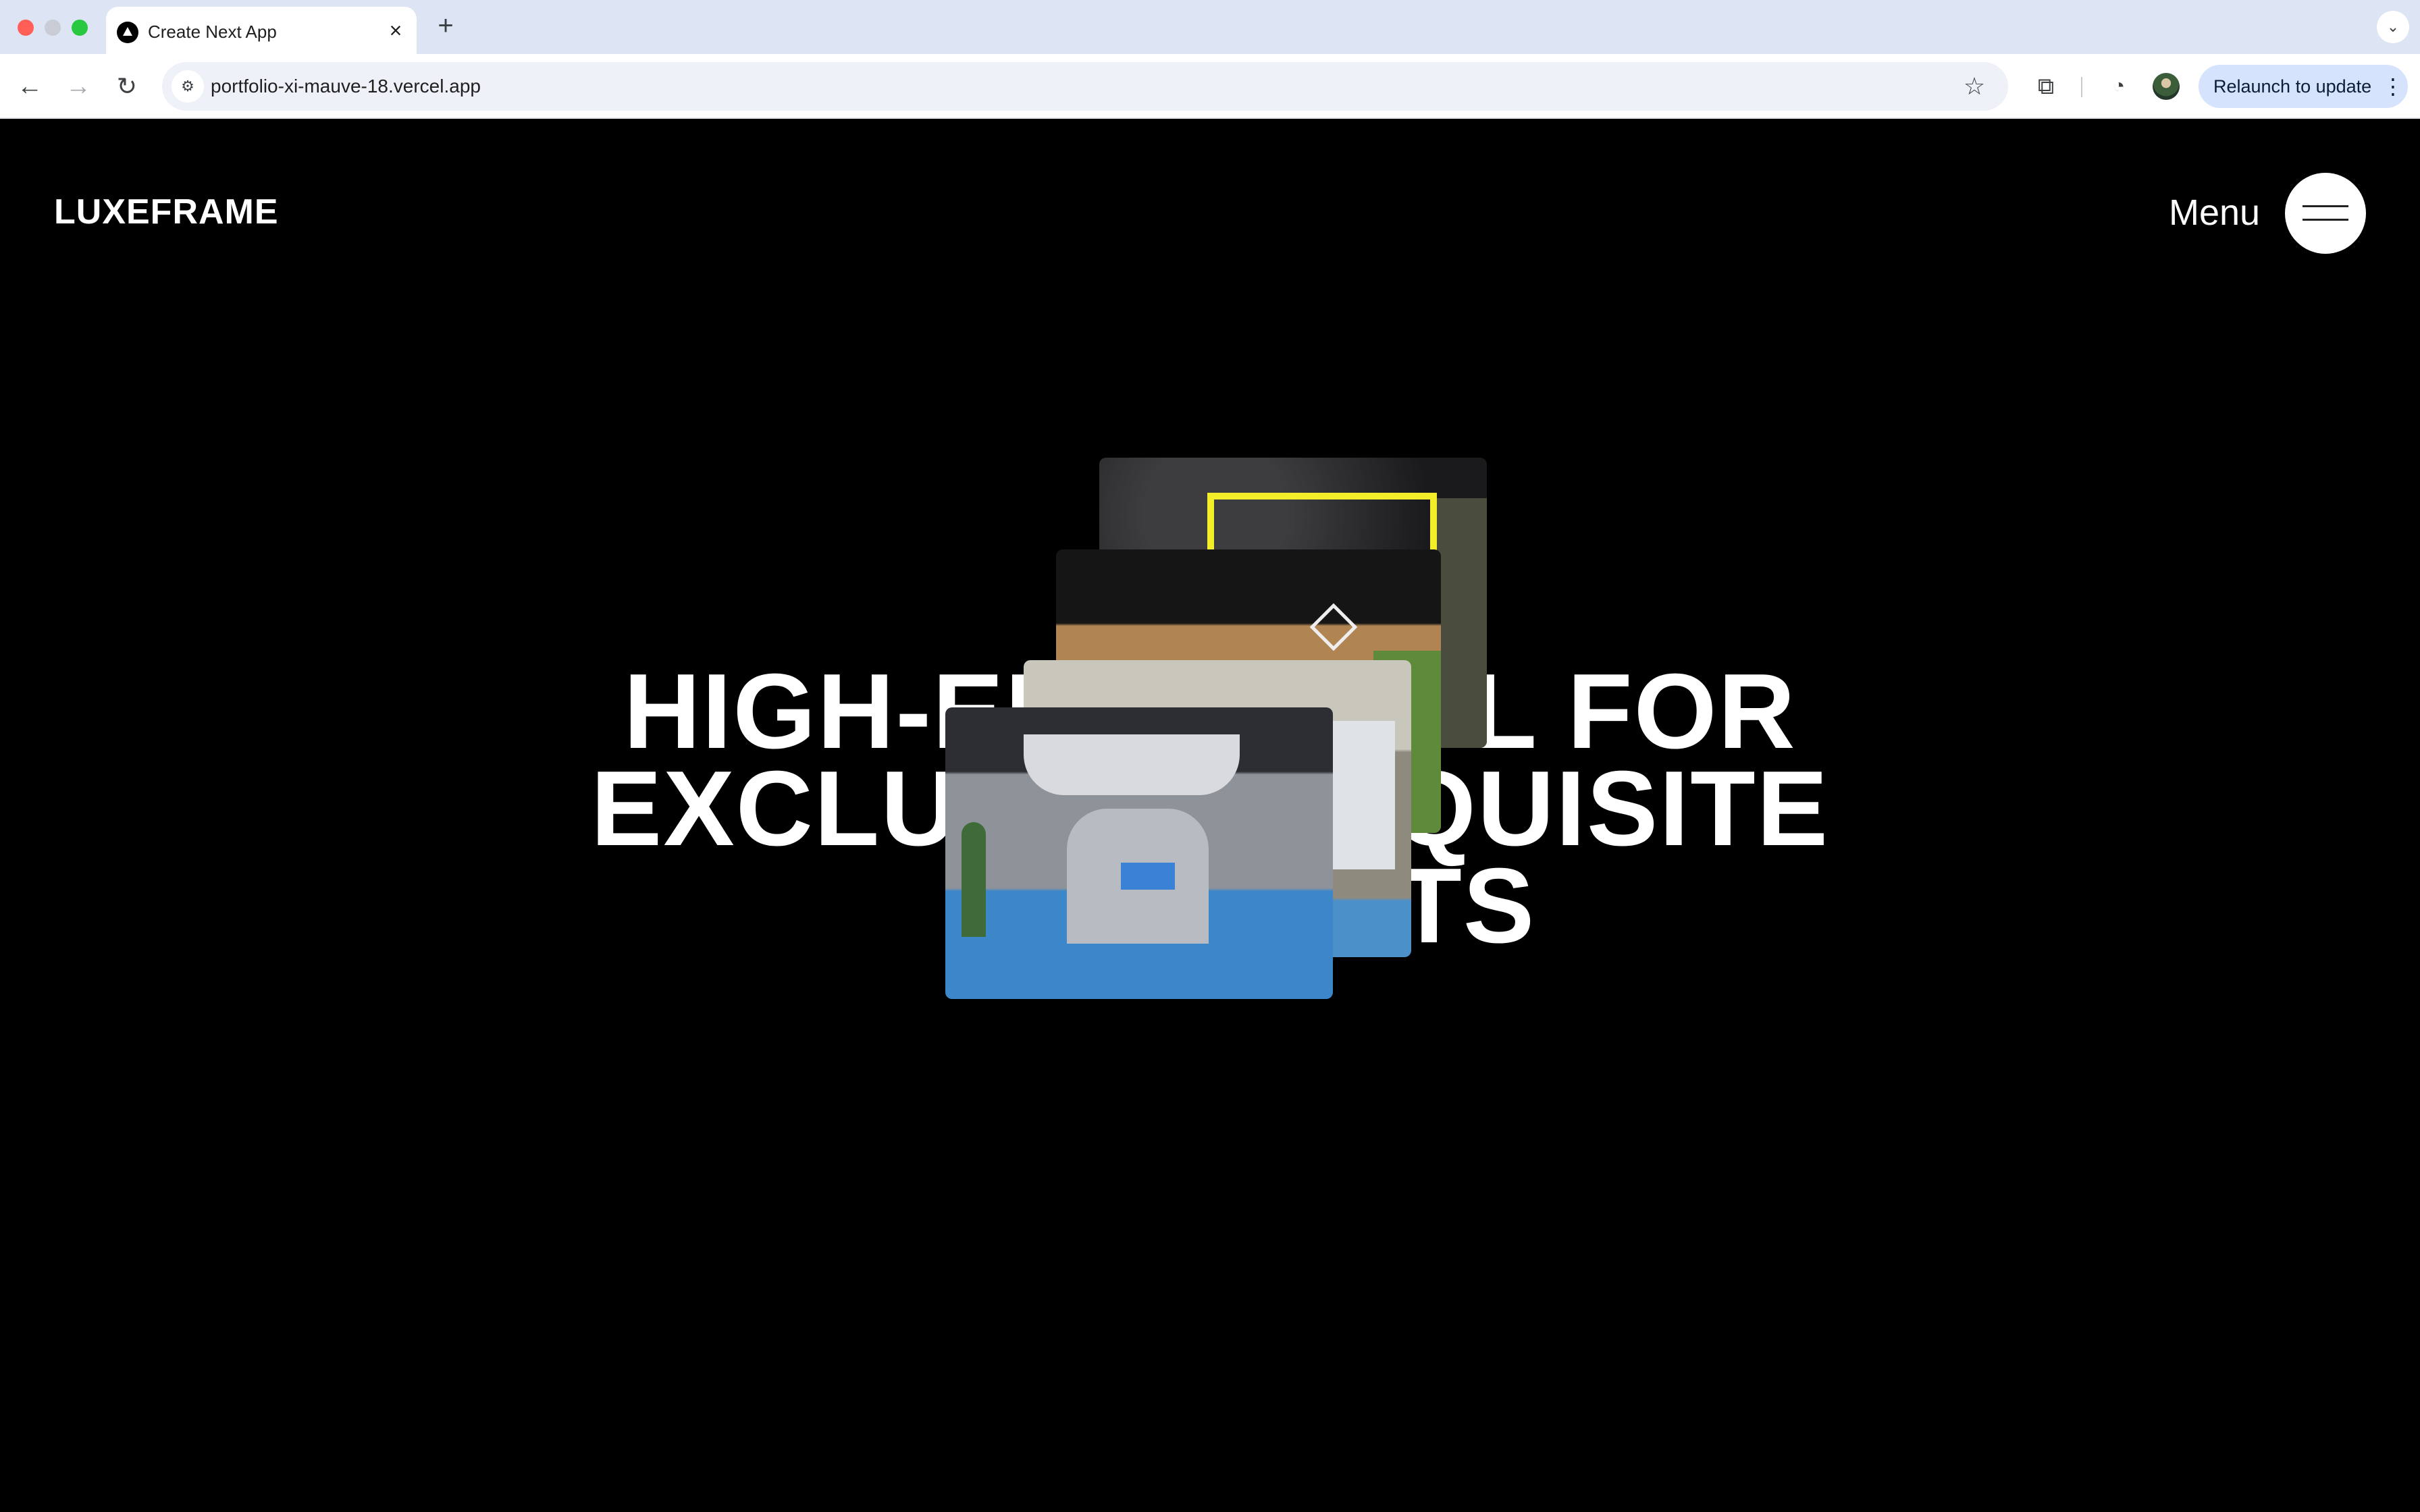 The image size is (2420, 1512). Describe the element at coordinates (395, 30) in the screenshot. I see `close-icon: ×` at that location.